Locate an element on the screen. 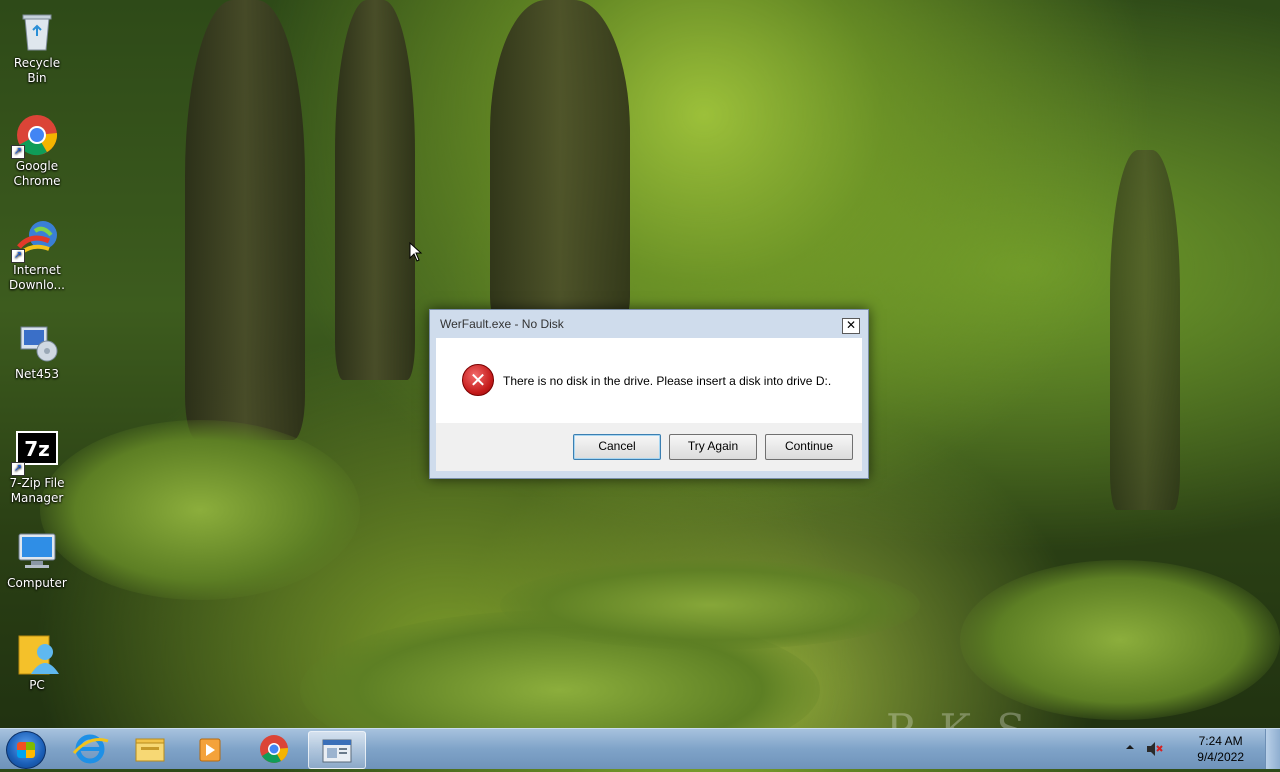 The width and height of the screenshot is (1280, 772). dialog-titlebar: WerFault.exe - No Disk ✕ is located at coordinates (649, 324).